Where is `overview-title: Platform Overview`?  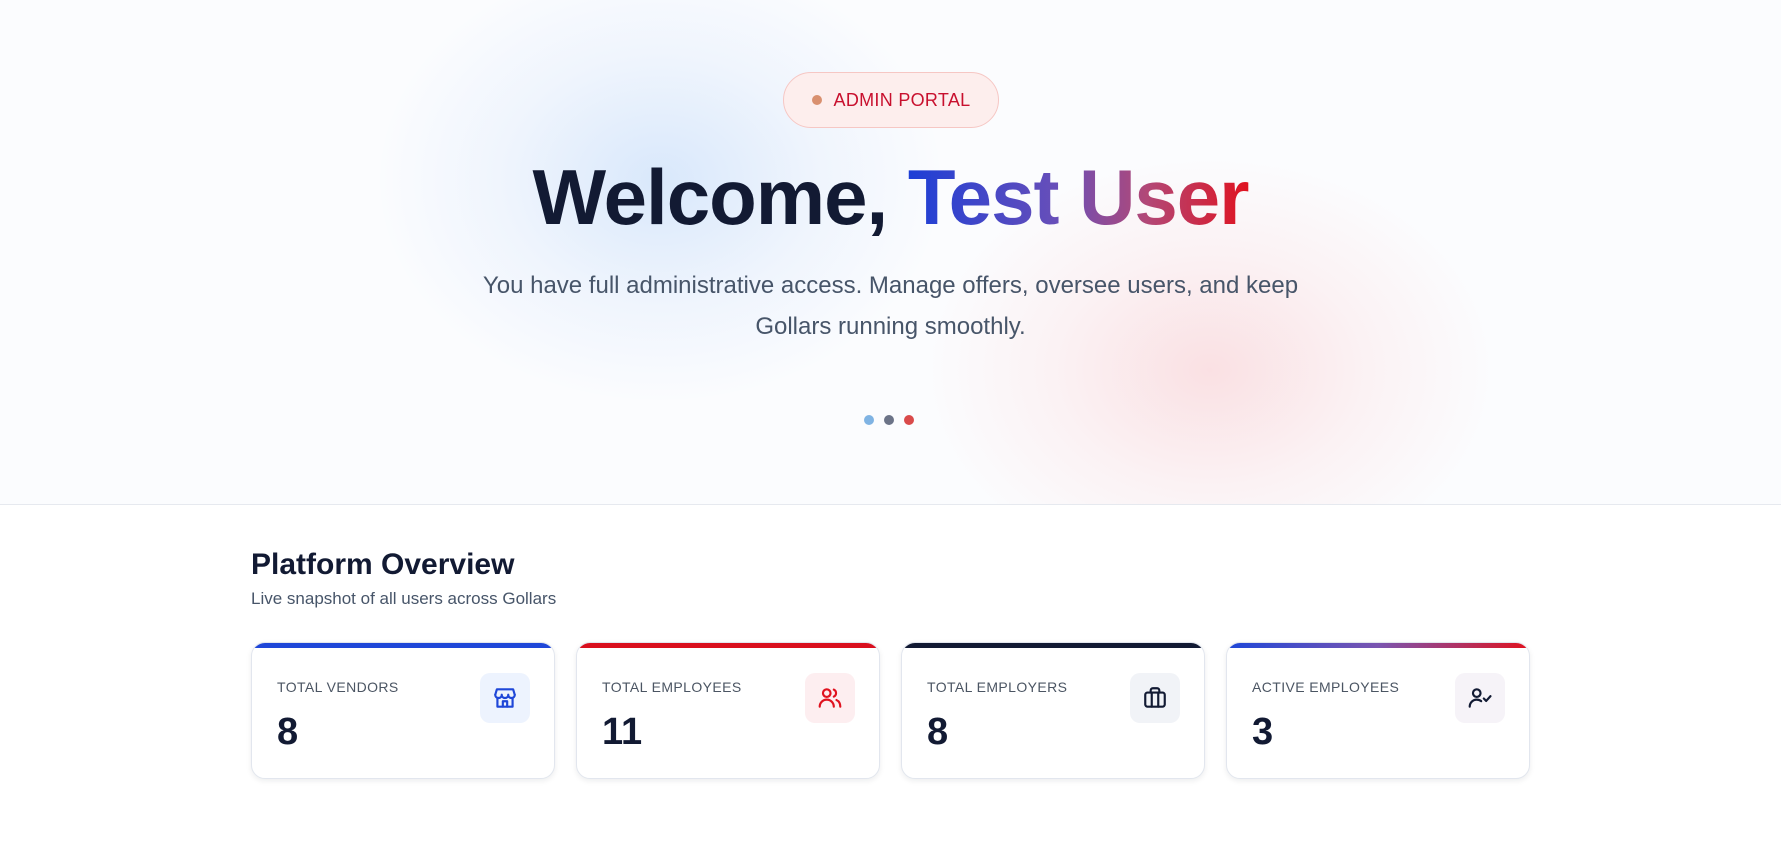 overview-title: Platform Overview is located at coordinates (383, 564).